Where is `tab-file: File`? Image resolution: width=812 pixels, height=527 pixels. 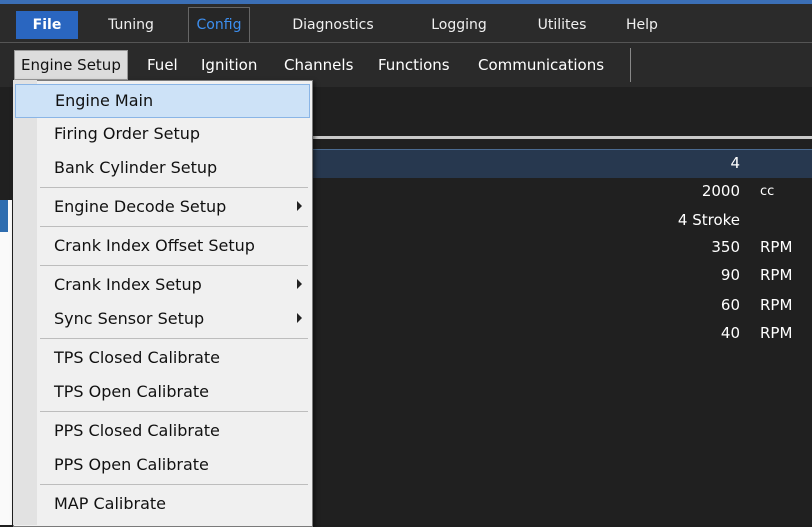
tab-file: File is located at coordinates (47, 25).